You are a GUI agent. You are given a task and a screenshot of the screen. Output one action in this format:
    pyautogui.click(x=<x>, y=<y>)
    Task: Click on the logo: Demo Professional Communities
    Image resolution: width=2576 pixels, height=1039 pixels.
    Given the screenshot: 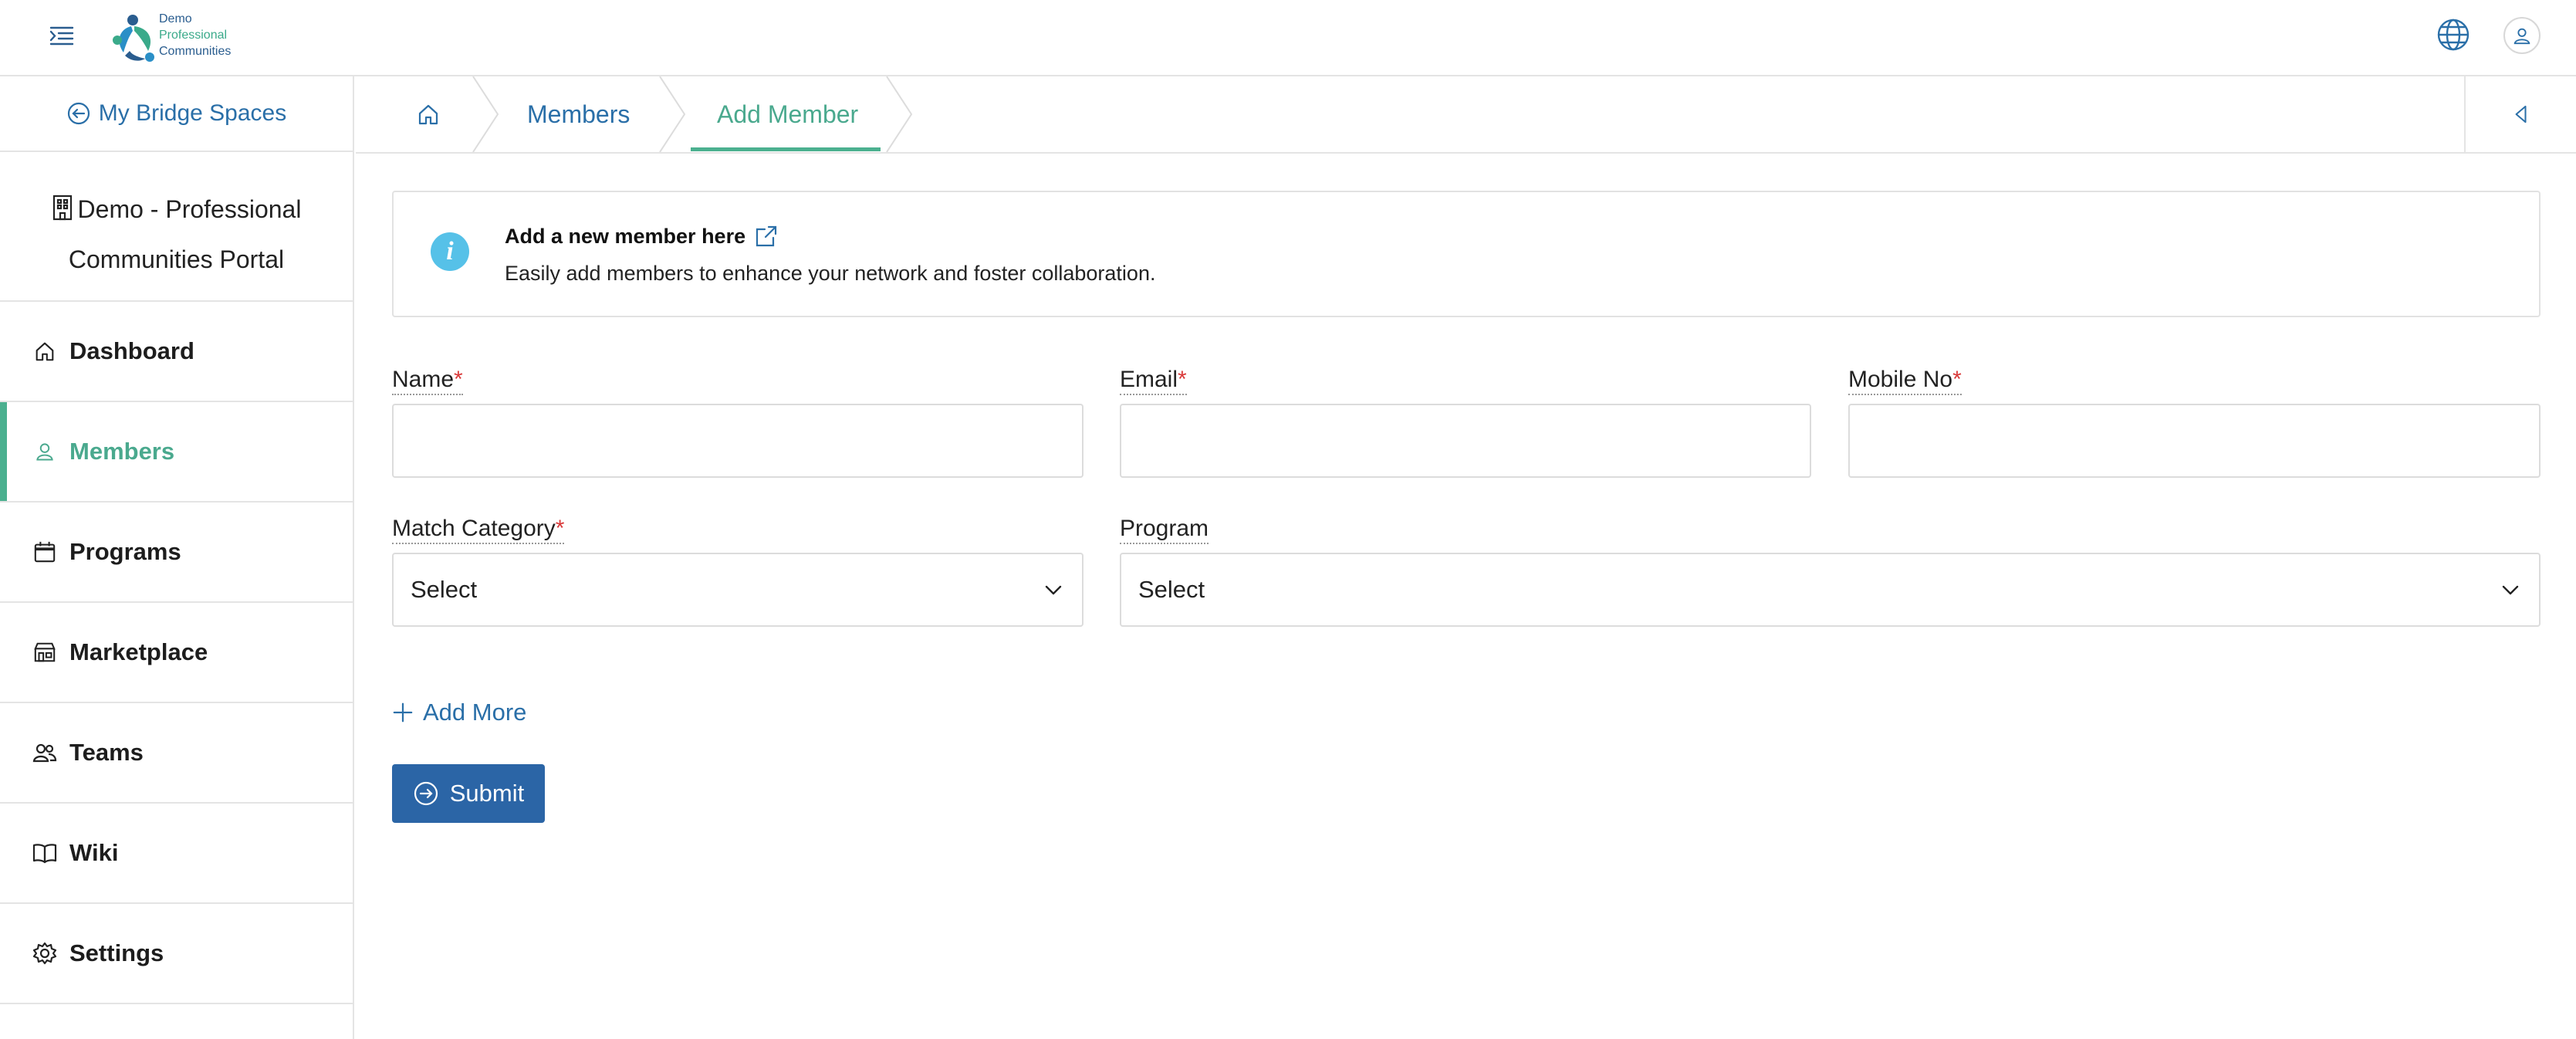 What is the action you would take?
    pyautogui.click(x=173, y=38)
    